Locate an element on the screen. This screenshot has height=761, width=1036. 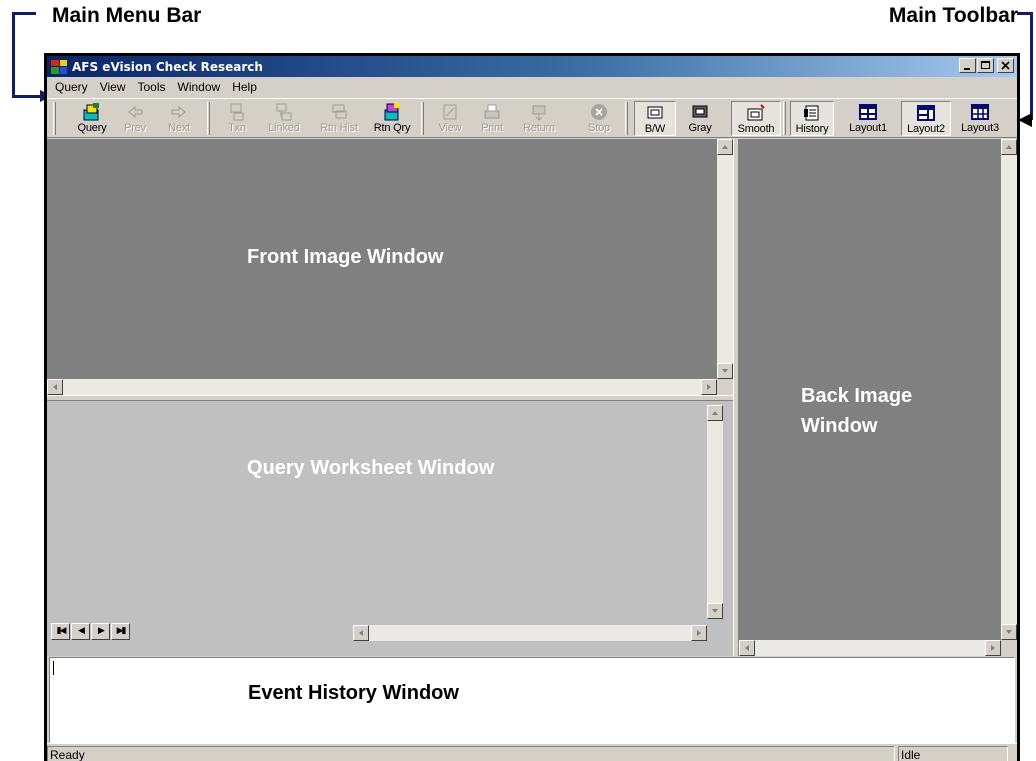
toolbar-button-label: History is located at coordinates (812, 129).